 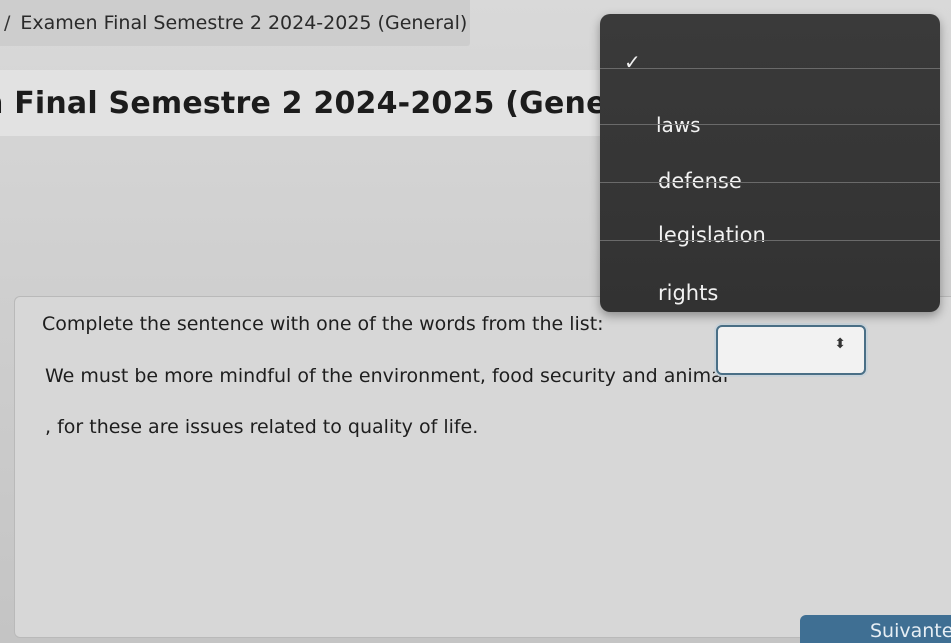 I want to click on dropdown-option-defense: defense, so click(x=770, y=158).